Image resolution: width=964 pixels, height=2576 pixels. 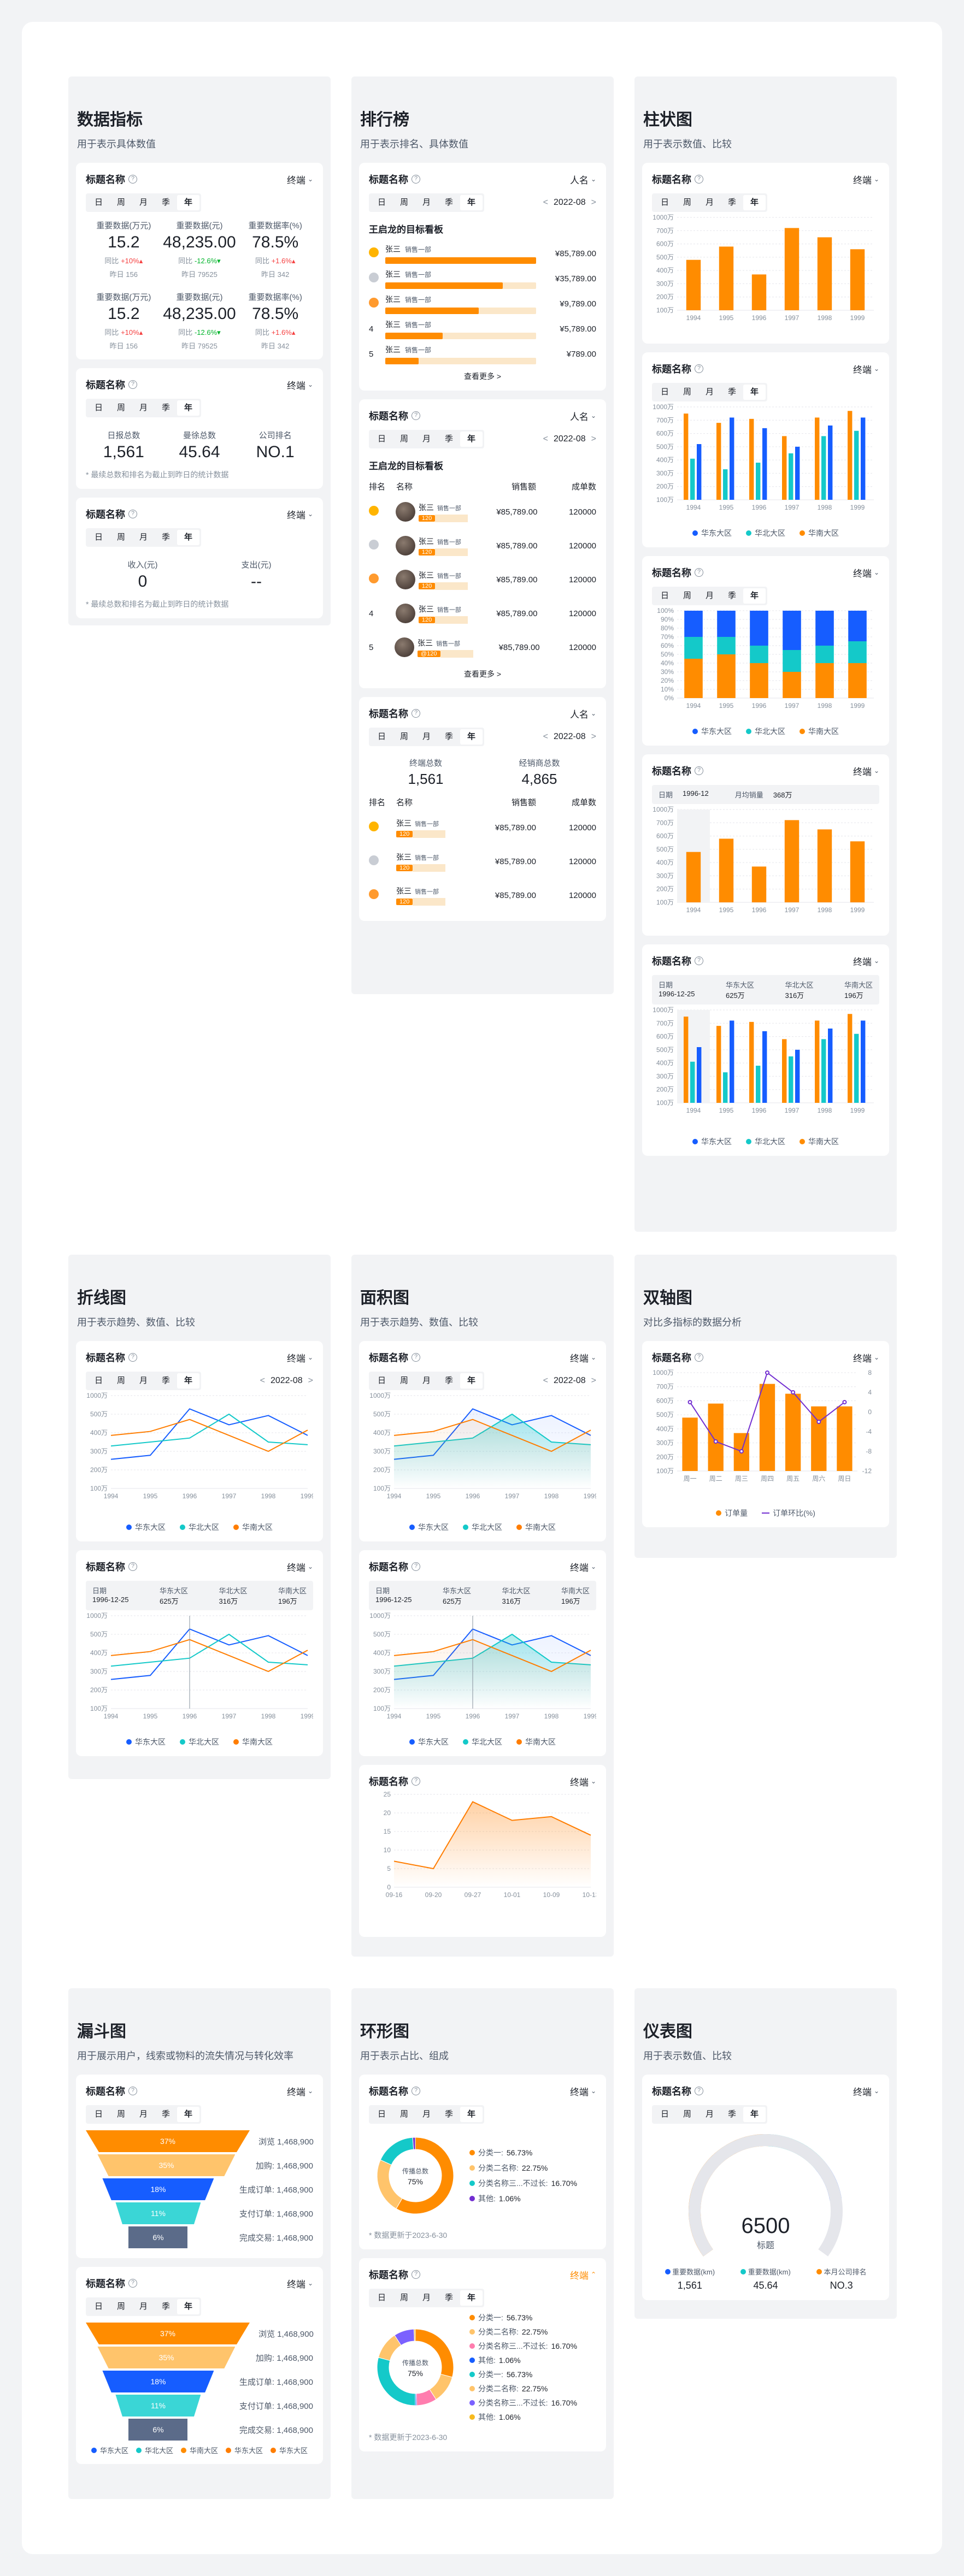 I want to click on table-row: 4 张三 销售一部 120 ¥85,789.00 120000, so click(x=482, y=613).